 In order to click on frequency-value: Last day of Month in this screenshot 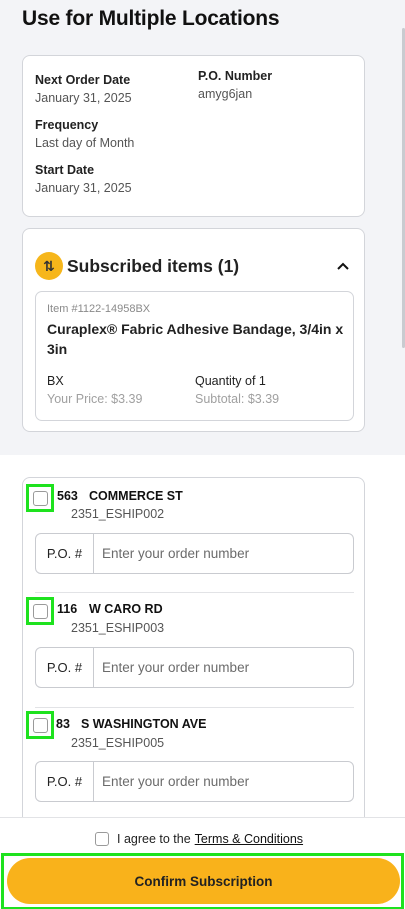, I will do `click(85, 143)`.